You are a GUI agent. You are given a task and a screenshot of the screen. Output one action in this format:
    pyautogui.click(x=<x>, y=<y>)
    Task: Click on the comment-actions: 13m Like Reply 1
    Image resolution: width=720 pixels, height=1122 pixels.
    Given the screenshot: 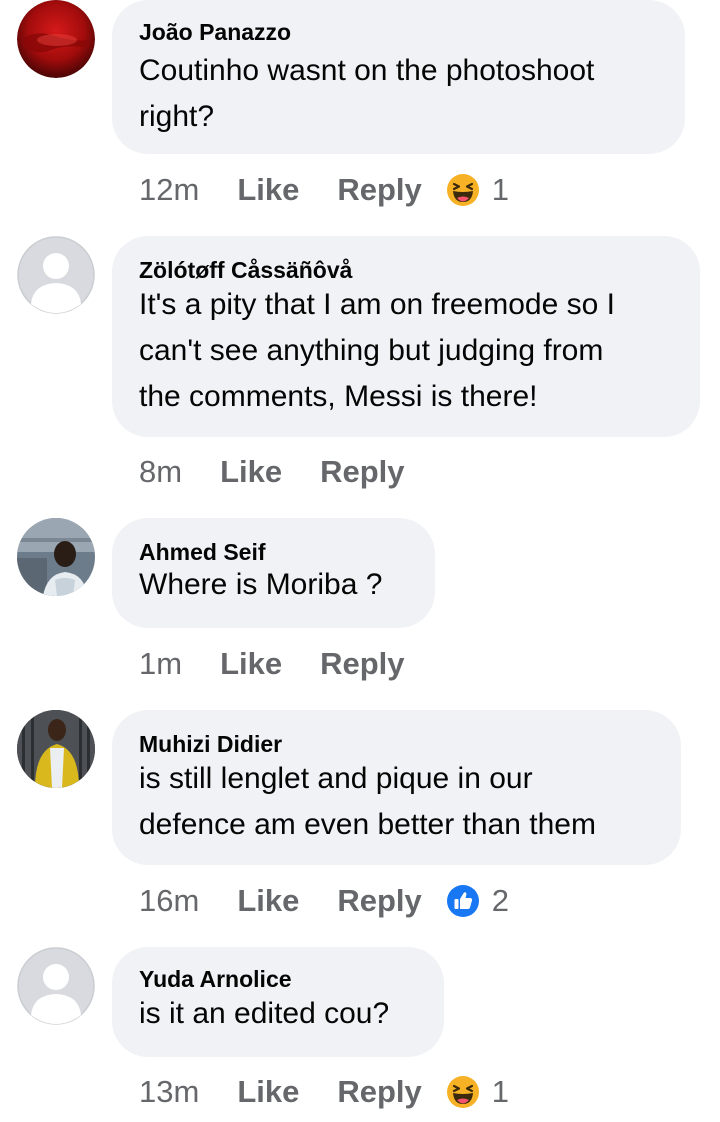 What is the action you would take?
    pyautogui.click(x=324, y=1092)
    